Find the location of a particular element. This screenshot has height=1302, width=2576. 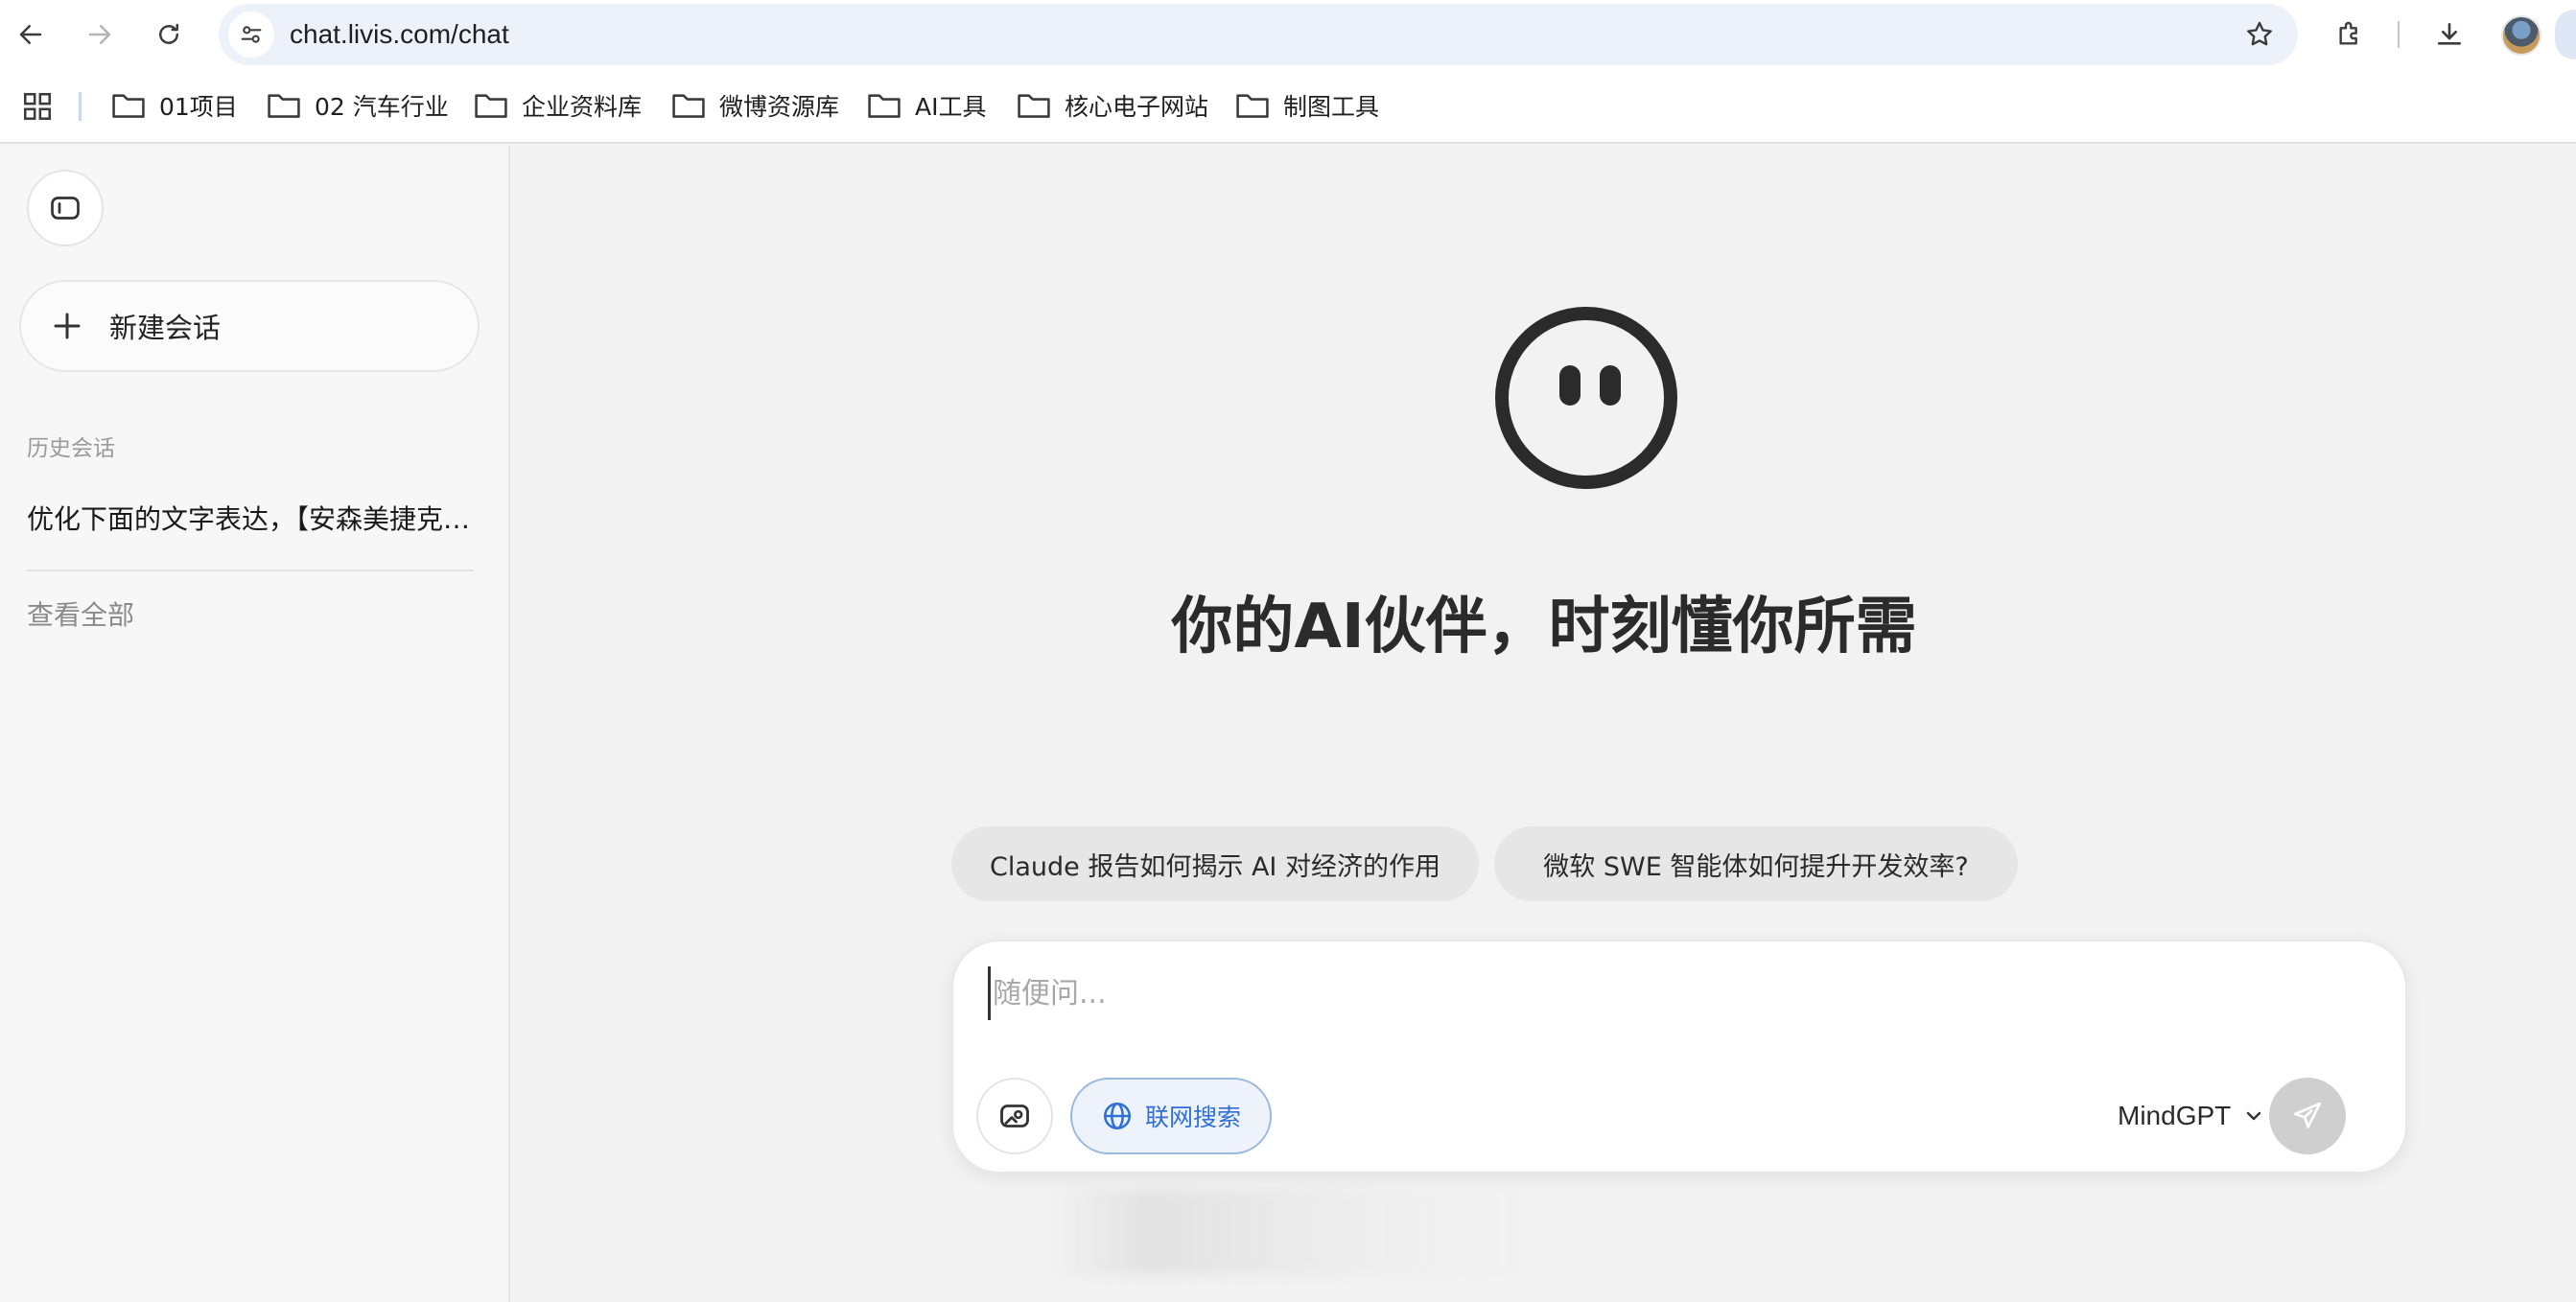

send-button is located at coordinates (2307, 1116).